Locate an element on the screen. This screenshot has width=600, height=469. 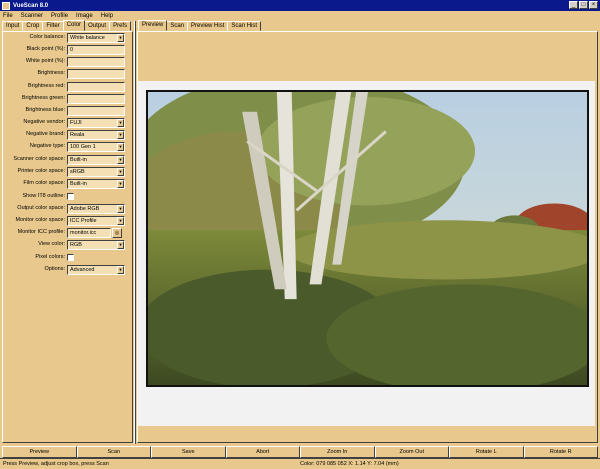
white-point-field is located at coordinates (96, 62).